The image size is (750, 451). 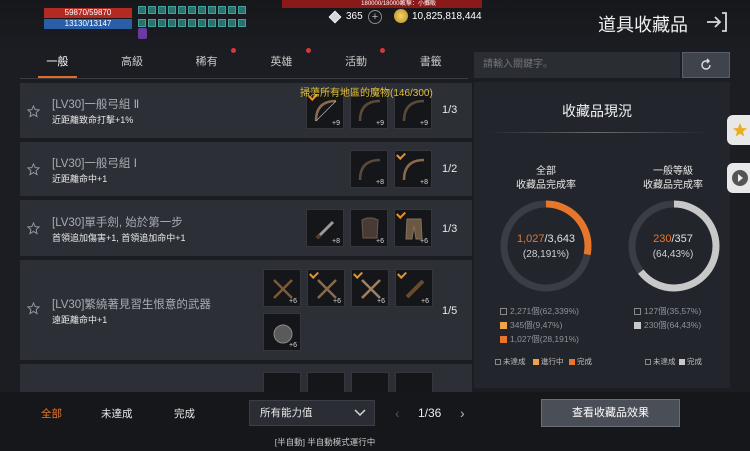 What do you see at coordinates (119, 238) in the screenshot?
I see `collection-effect: 首領追加傷害+1, 首領追加命中+1` at bounding box center [119, 238].